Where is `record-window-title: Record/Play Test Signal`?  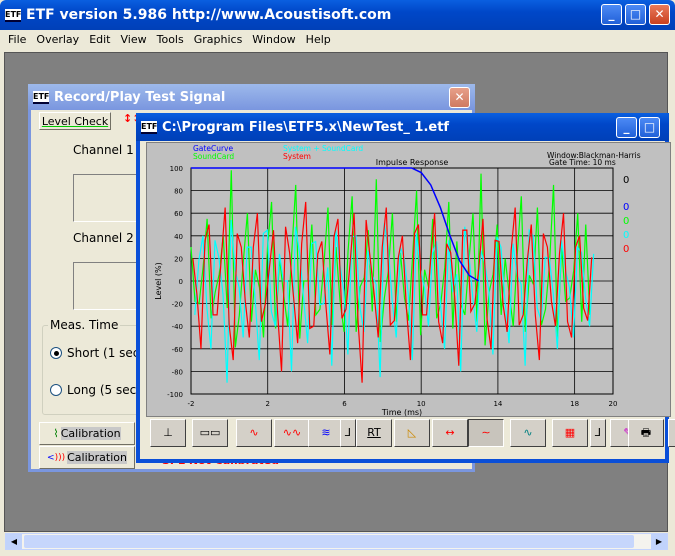 record-window-title: Record/Play Test Signal is located at coordinates (140, 97).